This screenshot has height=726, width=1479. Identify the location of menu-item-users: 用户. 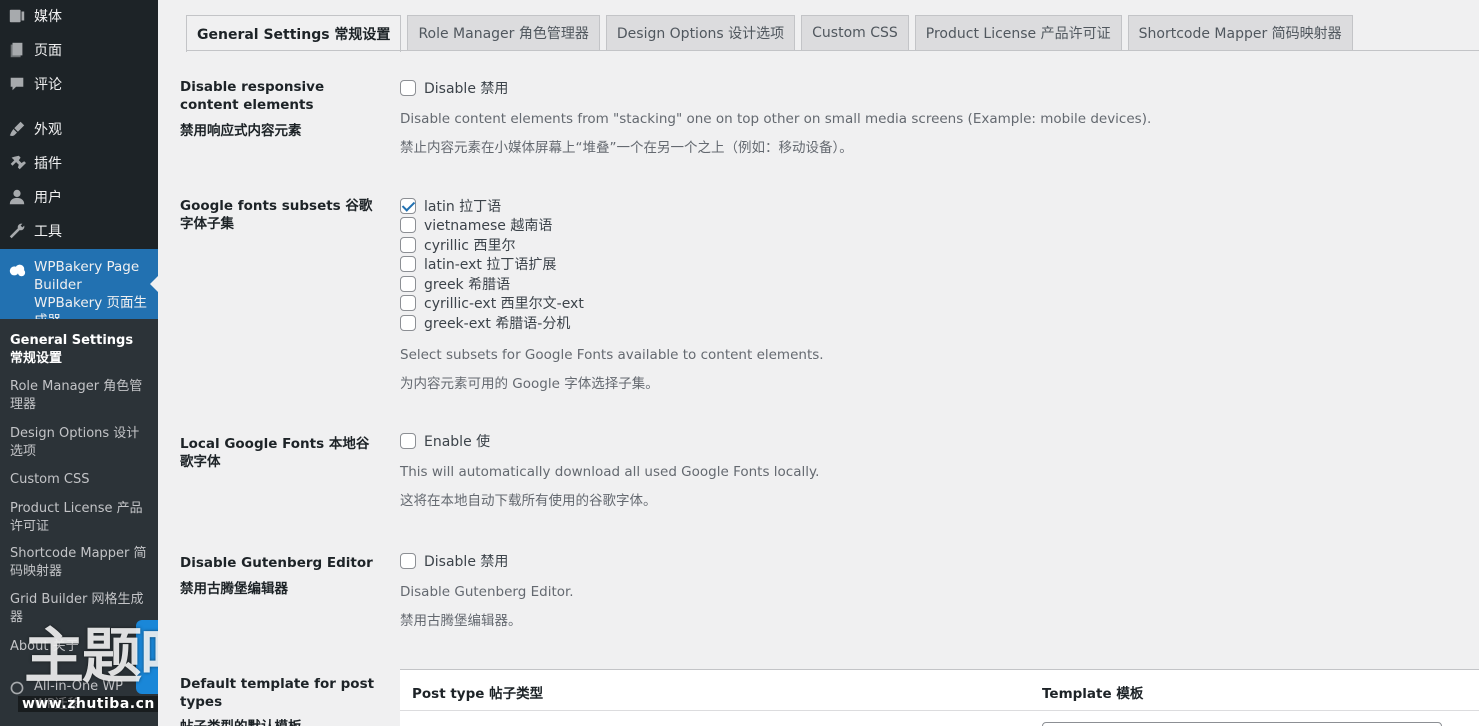
(79, 197).